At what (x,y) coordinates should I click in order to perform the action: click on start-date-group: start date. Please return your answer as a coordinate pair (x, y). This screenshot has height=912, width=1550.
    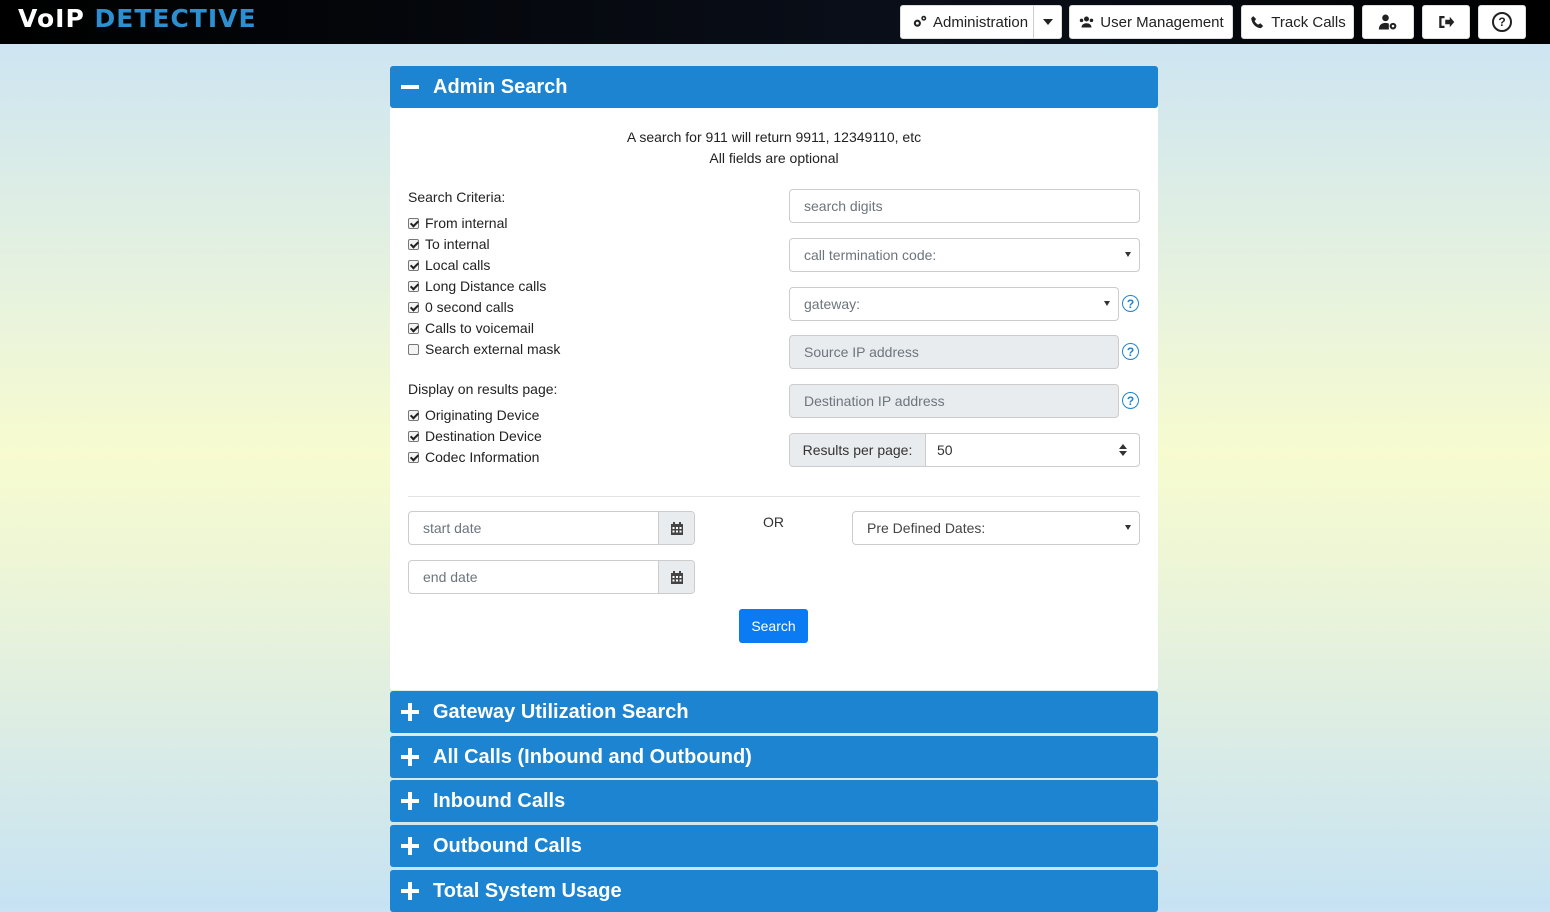
    Looking at the image, I should click on (551, 528).